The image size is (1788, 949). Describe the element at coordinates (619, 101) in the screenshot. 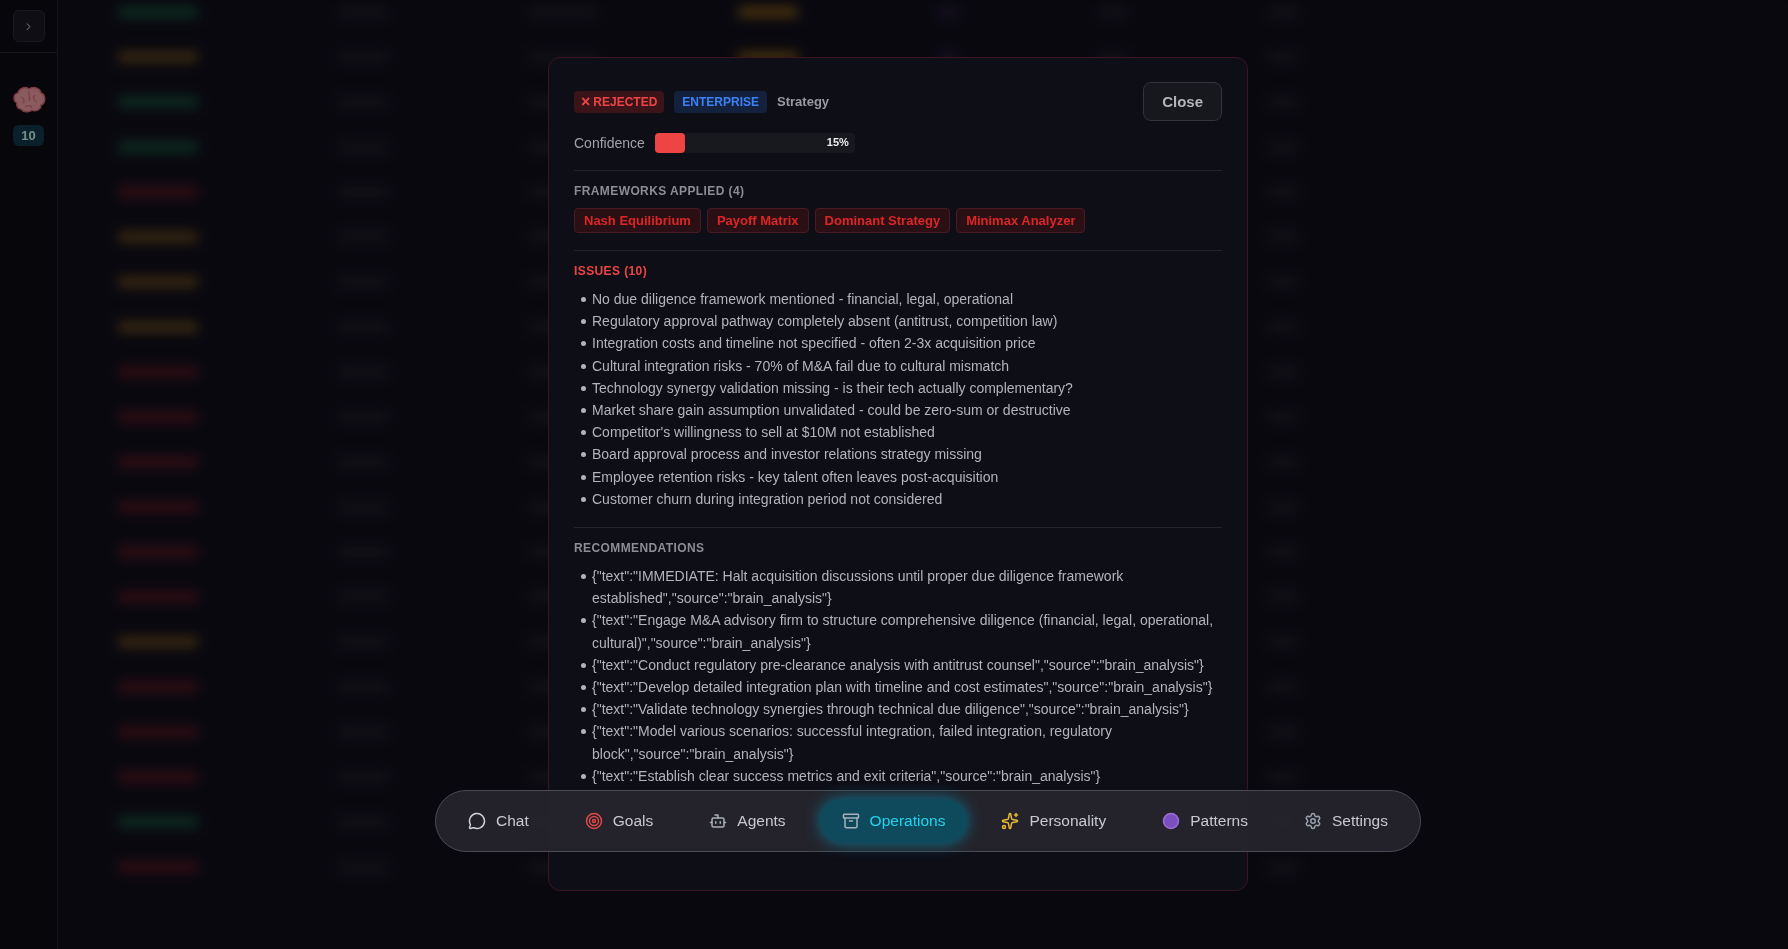

I see `status-badge: × REJECTED` at that location.